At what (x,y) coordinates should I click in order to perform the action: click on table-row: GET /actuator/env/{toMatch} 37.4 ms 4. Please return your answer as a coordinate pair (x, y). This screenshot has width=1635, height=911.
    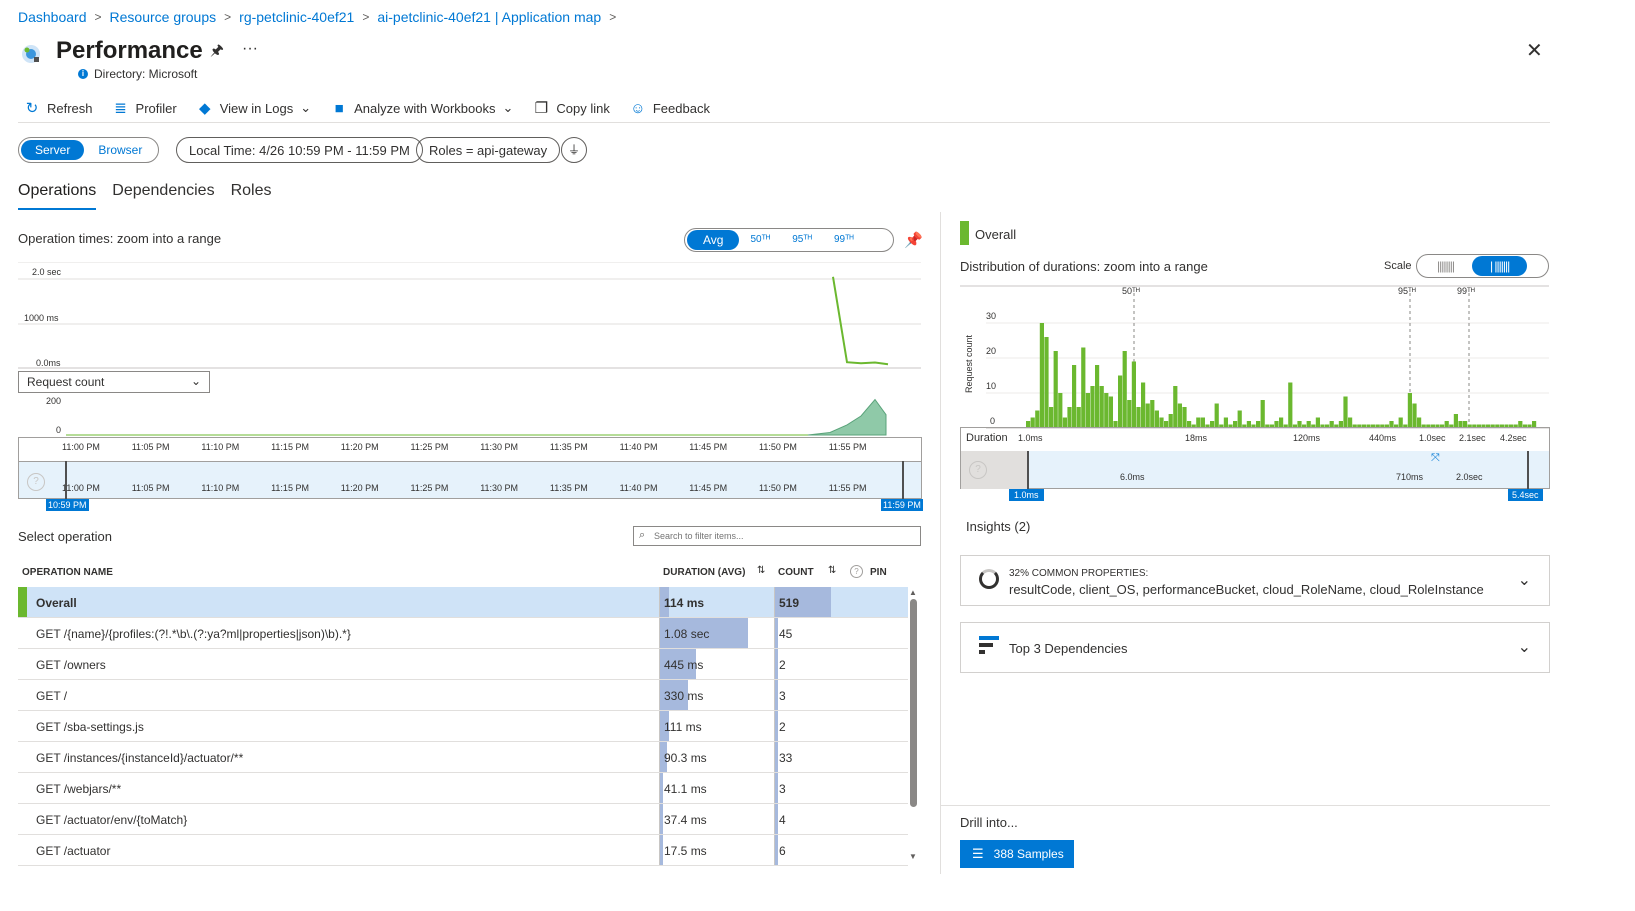
    Looking at the image, I should click on (463, 819).